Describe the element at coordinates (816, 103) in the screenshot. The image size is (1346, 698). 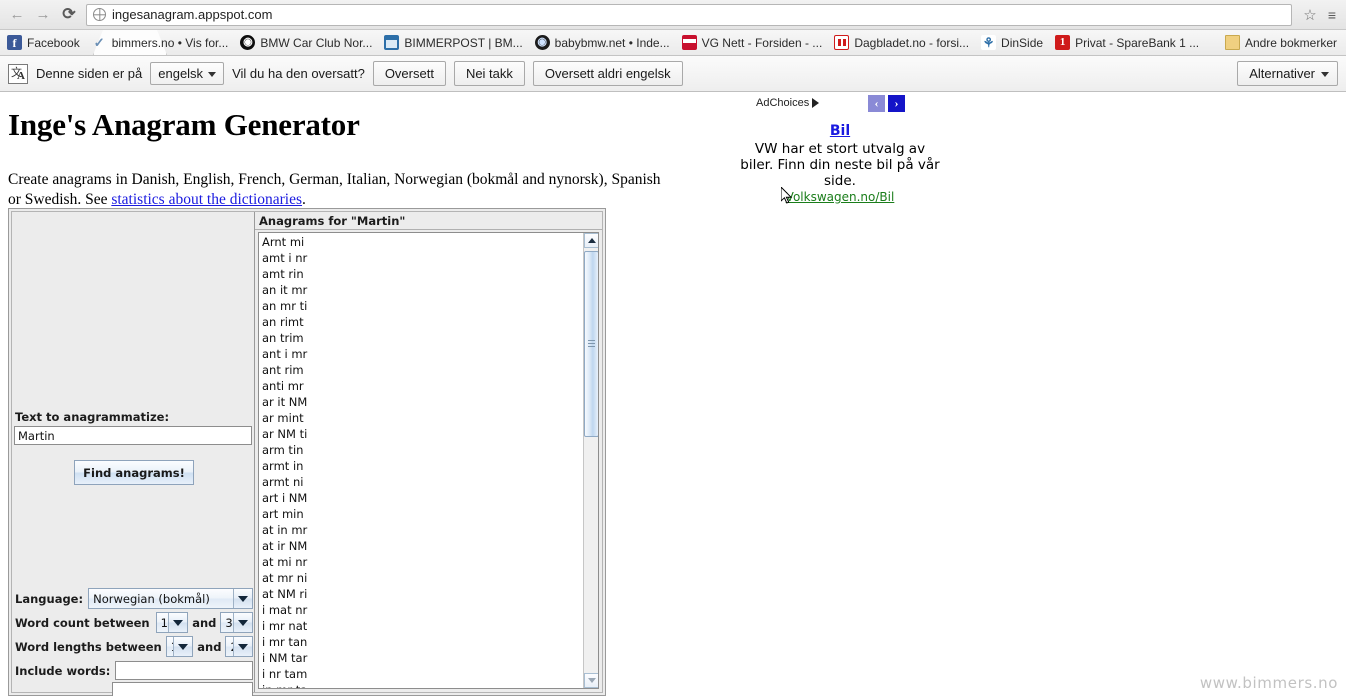
I see `adchoices-triangle-icon` at that location.